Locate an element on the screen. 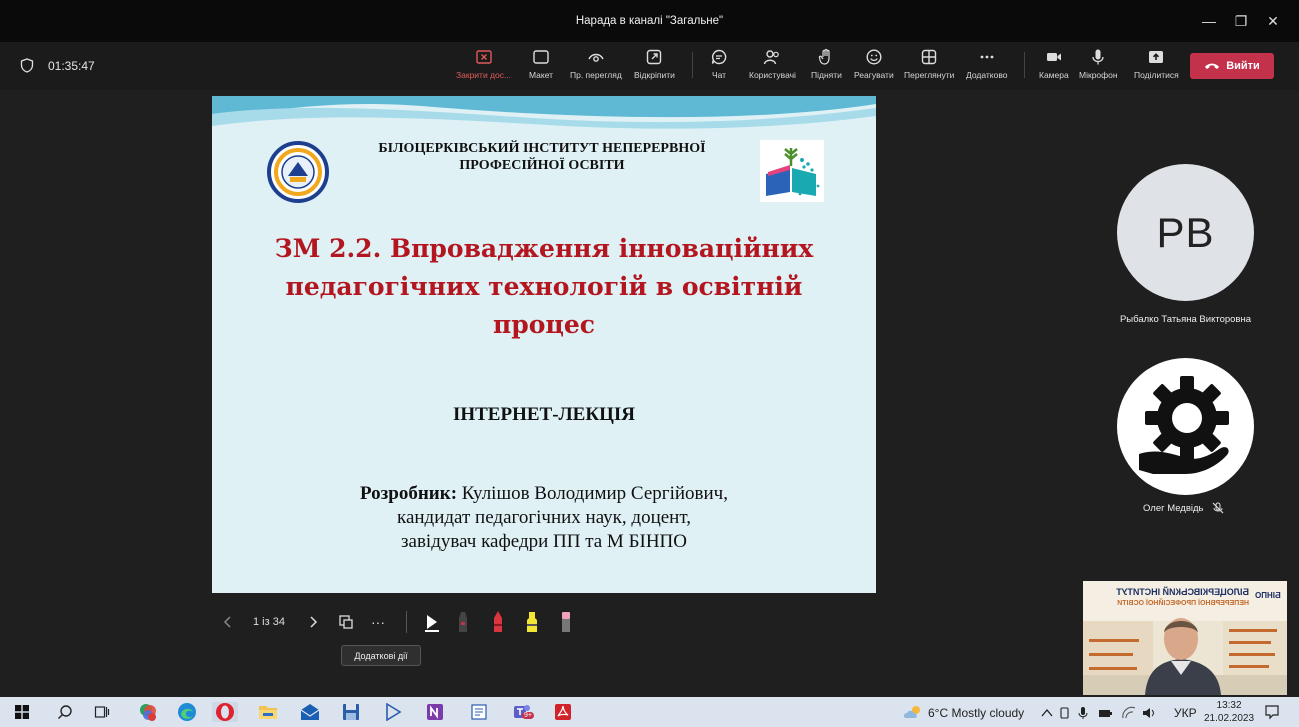  chevron-right-icon is located at coordinates (314, 622).